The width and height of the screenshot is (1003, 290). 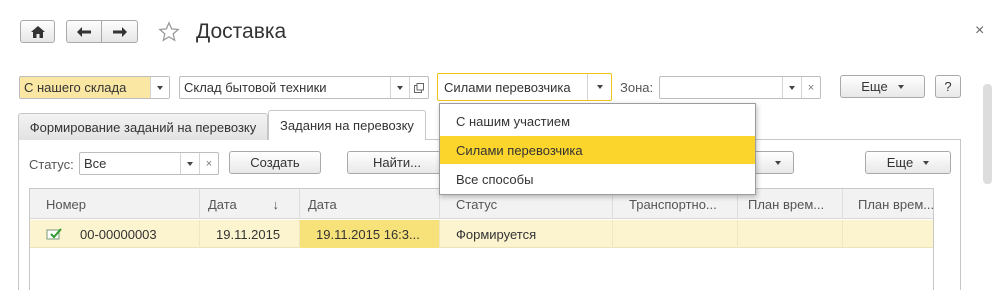 I want to click on tab-formation: Формирование заданий на перевозку, so click(x=143, y=126).